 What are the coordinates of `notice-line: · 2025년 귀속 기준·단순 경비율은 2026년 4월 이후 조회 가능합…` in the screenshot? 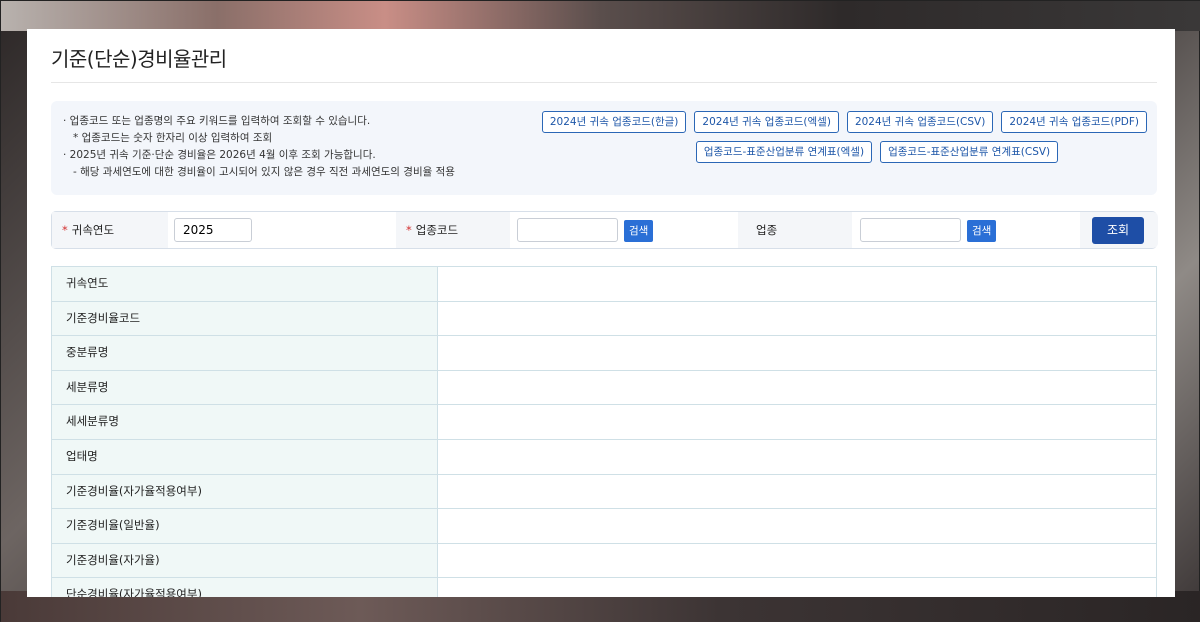 It's located at (219, 155).